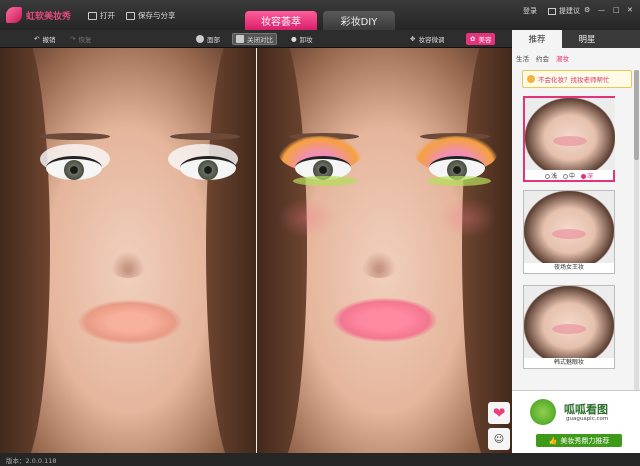 The image size is (640, 466). What do you see at coordinates (586, 409) in the screenshot?
I see `promo-title: 呱呱看图` at bounding box center [586, 409].